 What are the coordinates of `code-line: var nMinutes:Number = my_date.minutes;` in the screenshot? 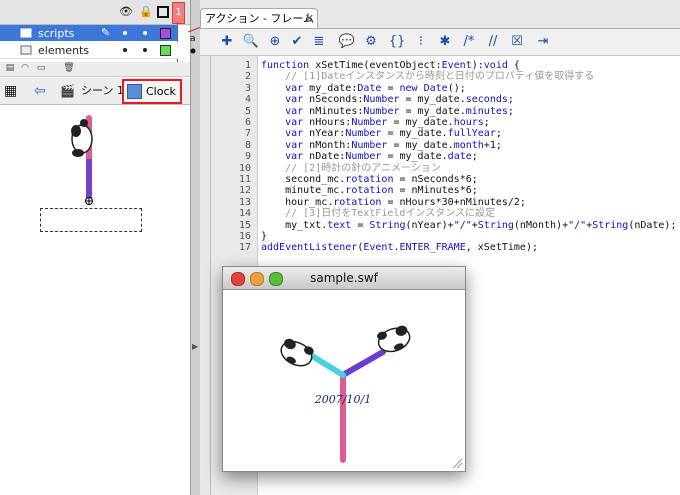 It's located at (387, 111).